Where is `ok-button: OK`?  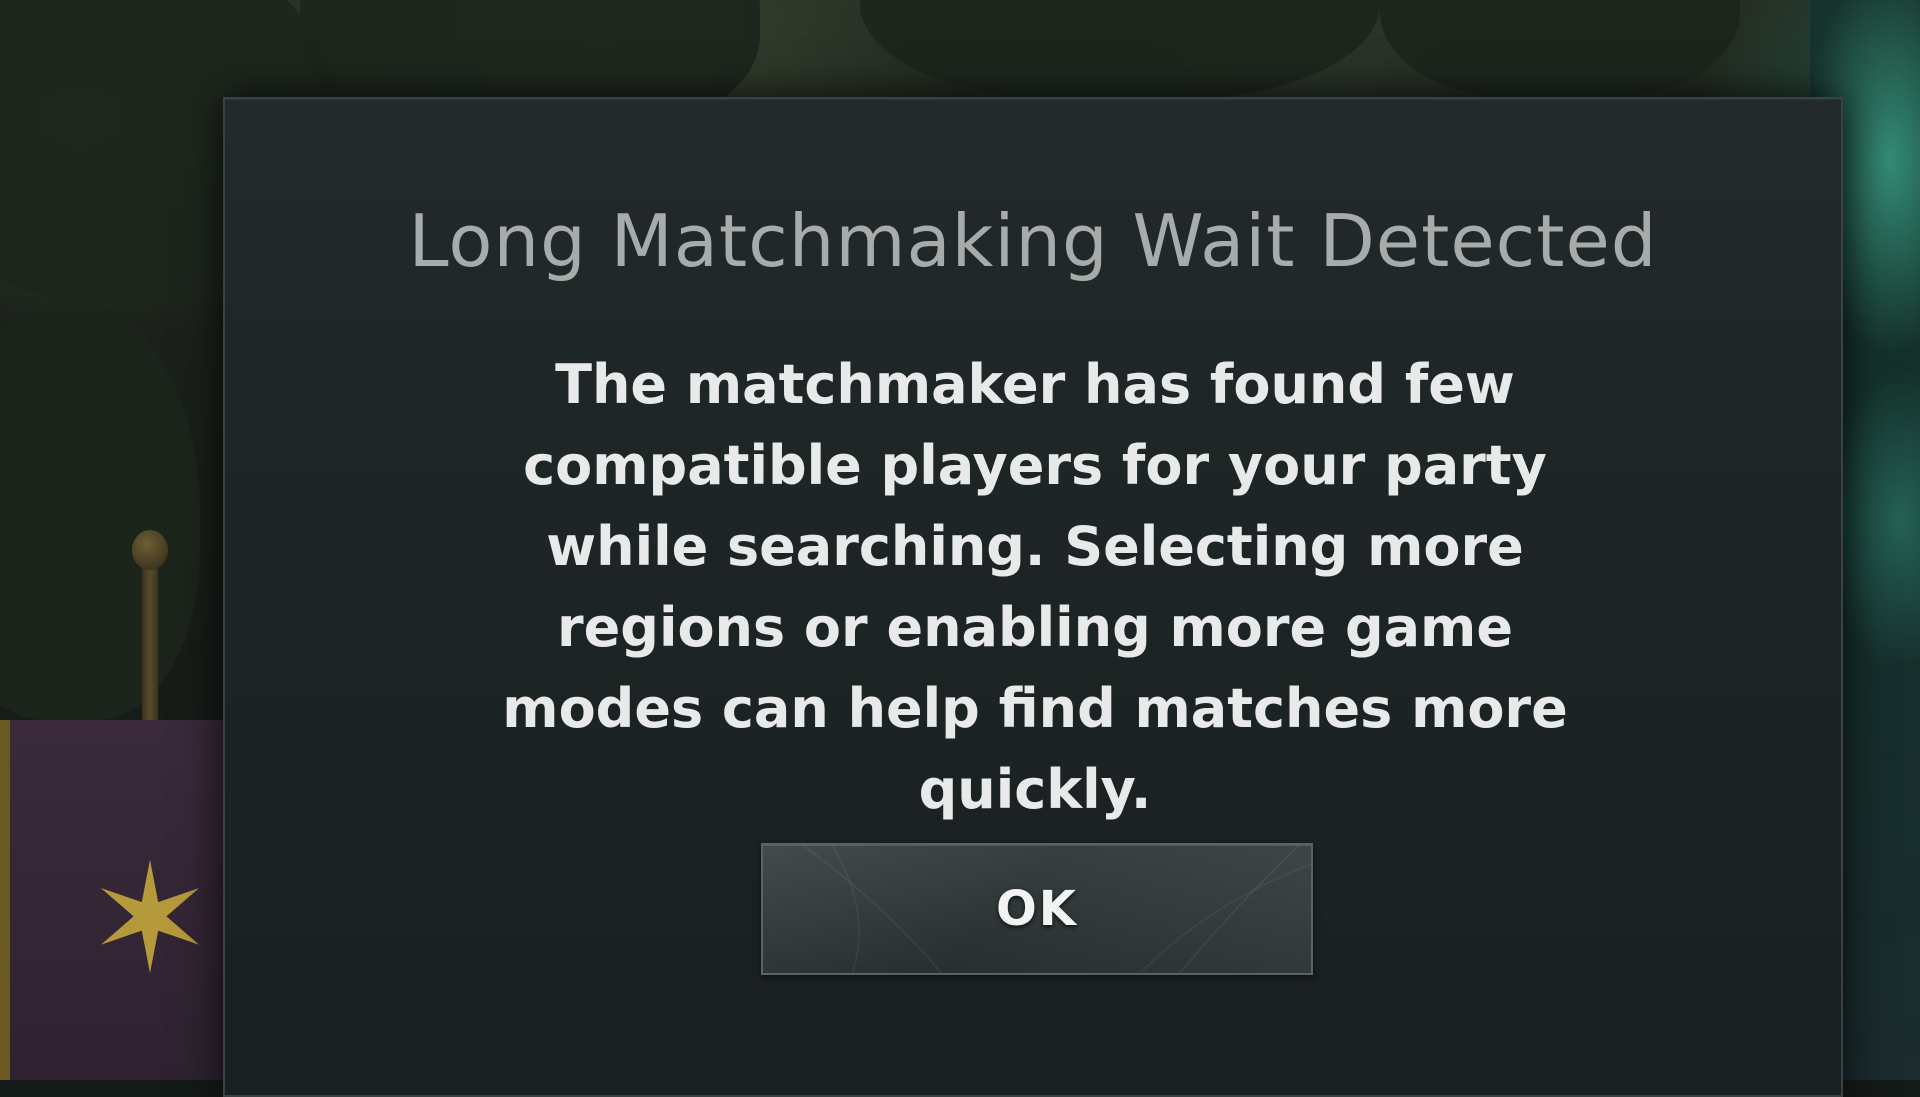 ok-button: OK is located at coordinates (1037, 909).